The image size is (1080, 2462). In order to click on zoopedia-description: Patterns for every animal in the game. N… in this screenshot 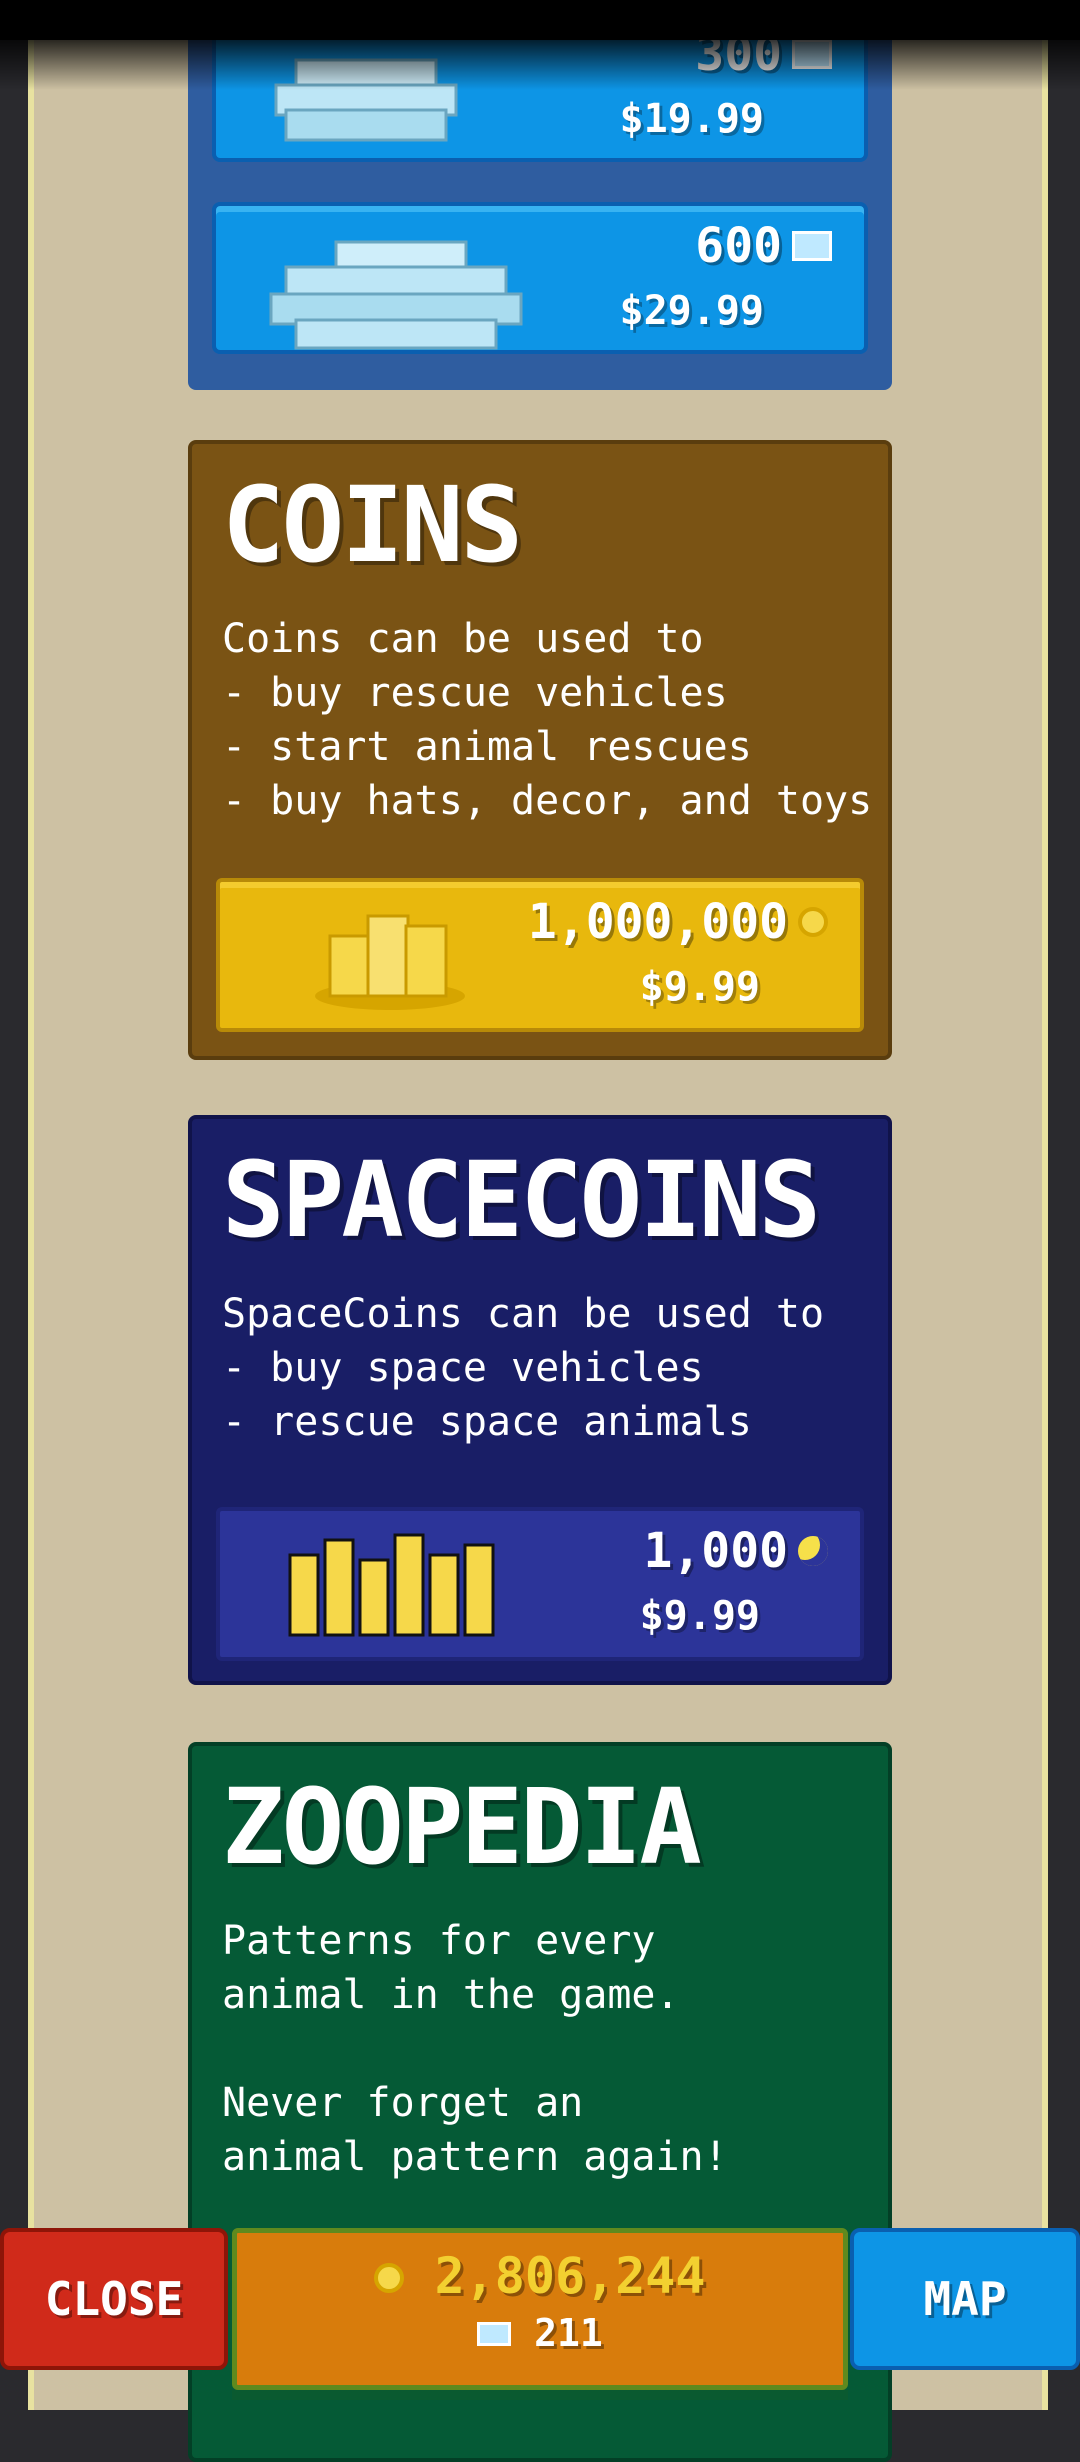, I will do `click(475, 2049)`.